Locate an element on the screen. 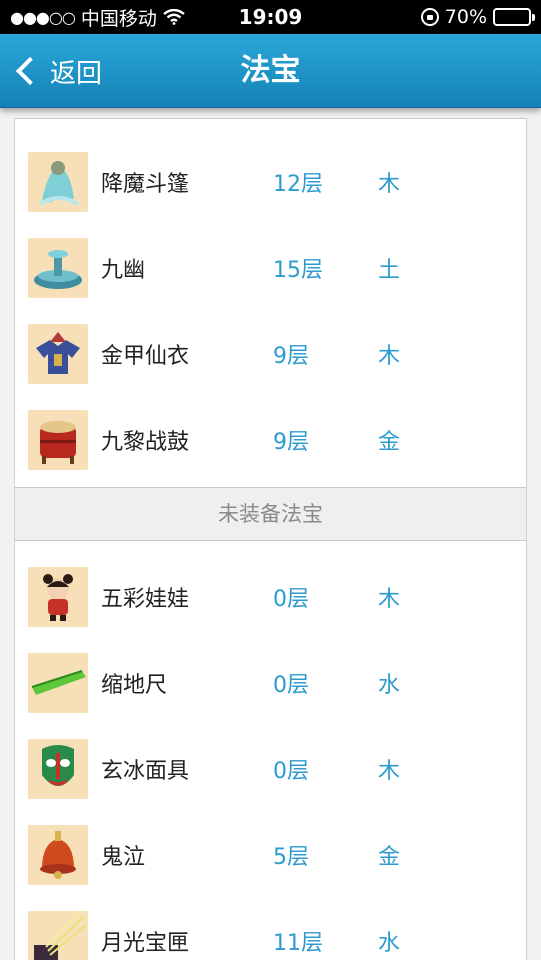 The height and width of the screenshot is (960, 541). item-name: 鬼泣 is located at coordinates (123, 857).